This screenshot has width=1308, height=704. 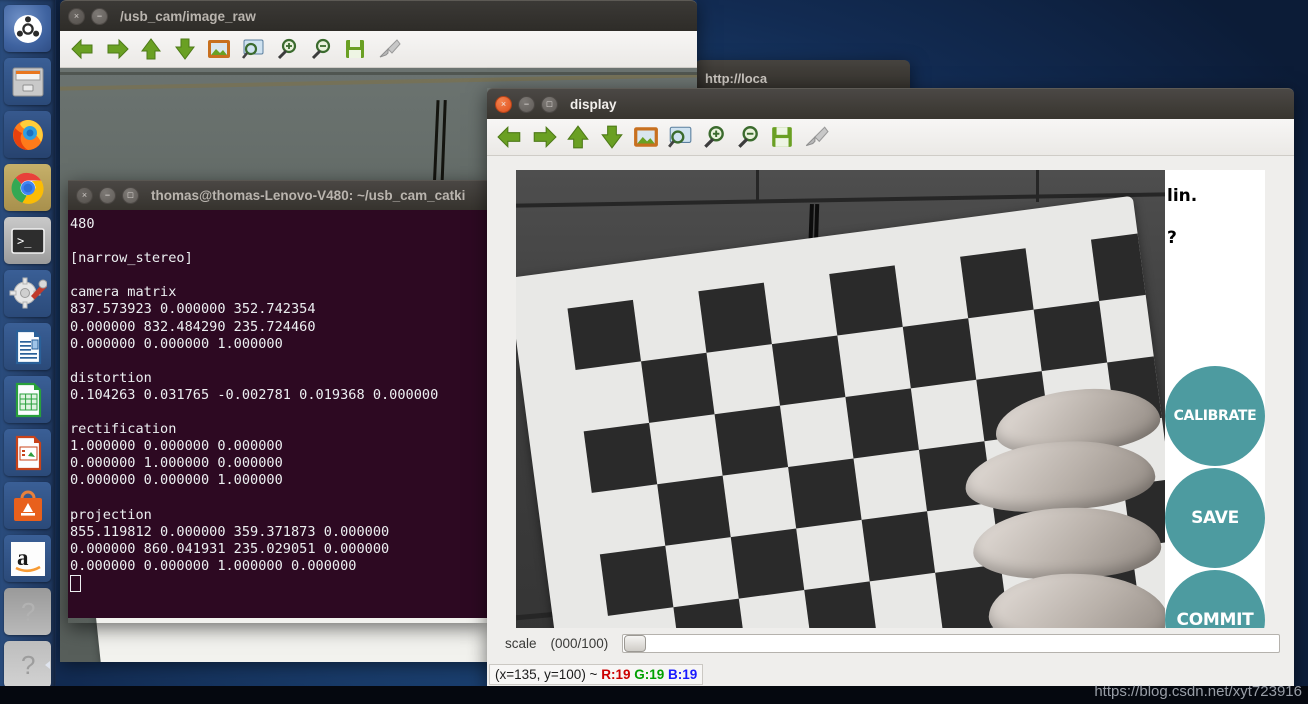 I want to click on screen-bottom-strip, so click(x=654, y=695).